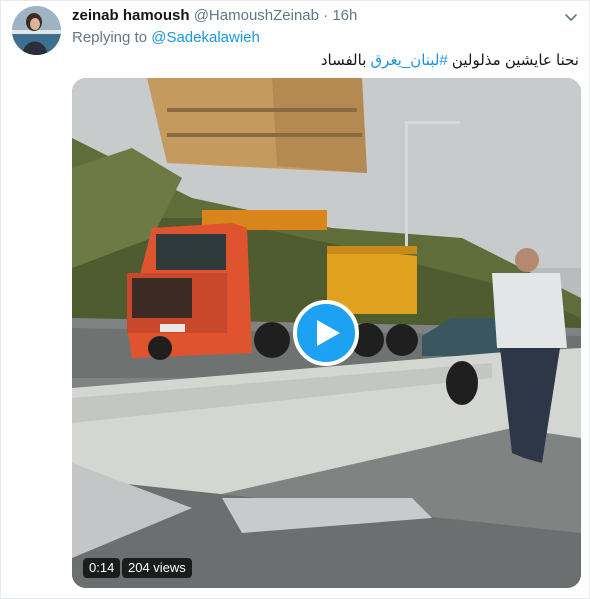 The height and width of the screenshot is (599, 590). I want to click on hashtag-link: #لبنان_يغرق, so click(409, 60).